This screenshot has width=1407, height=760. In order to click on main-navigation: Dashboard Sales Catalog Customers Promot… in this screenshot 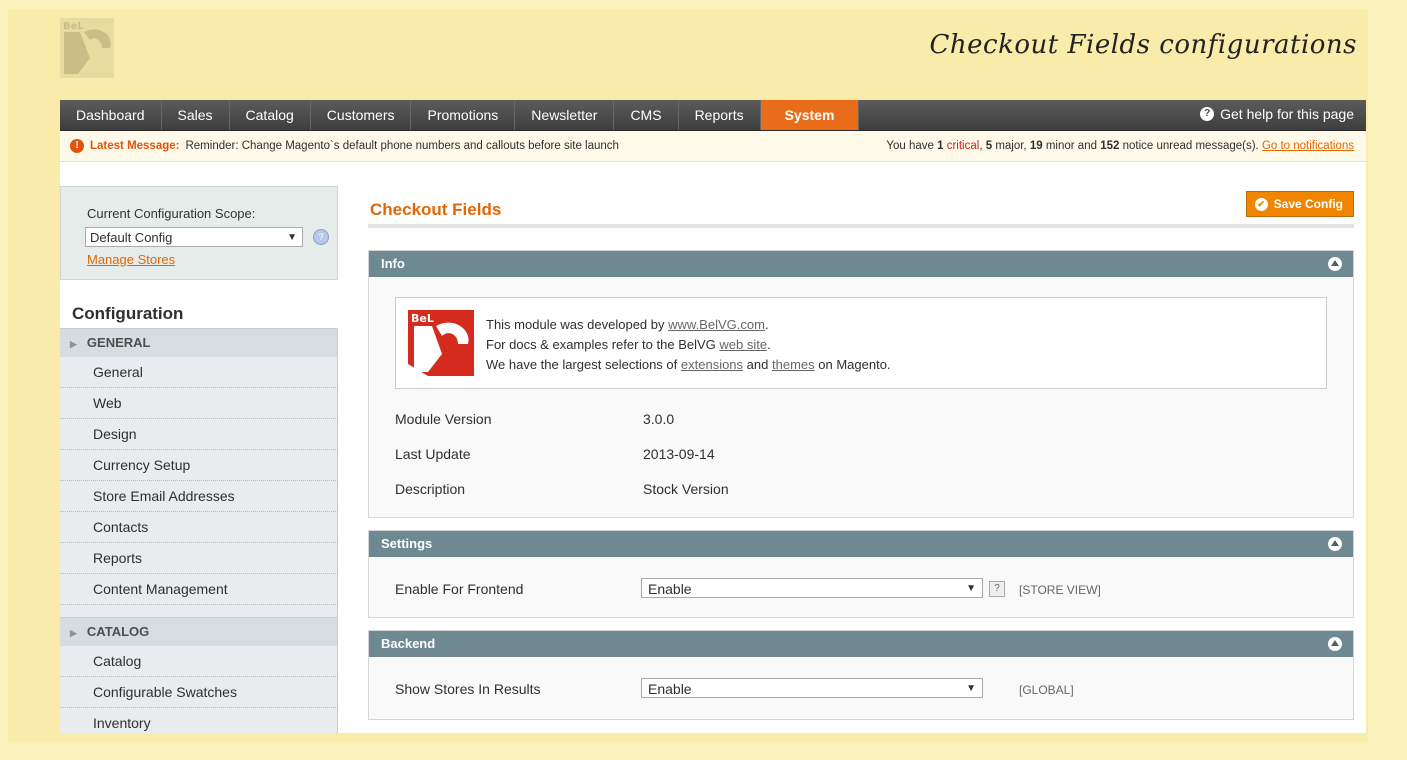, I will do `click(713, 115)`.